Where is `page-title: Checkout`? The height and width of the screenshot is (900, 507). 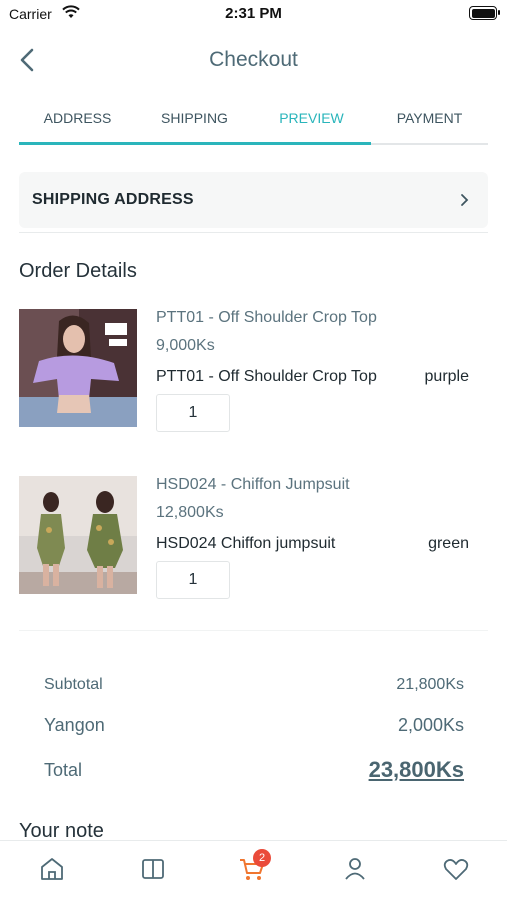
page-title: Checkout is located at coordinates (253, 59).